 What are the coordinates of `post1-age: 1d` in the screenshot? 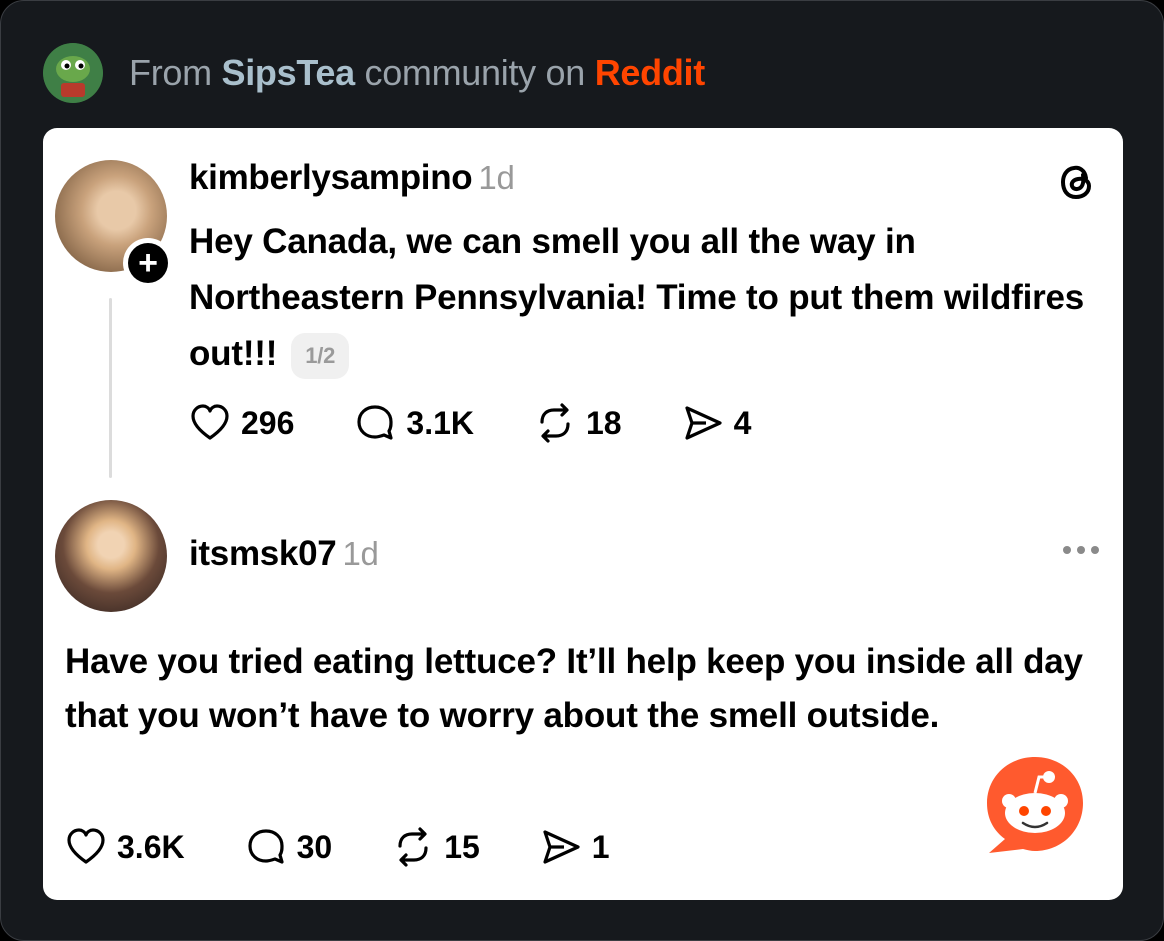 It's located at (496, 177).